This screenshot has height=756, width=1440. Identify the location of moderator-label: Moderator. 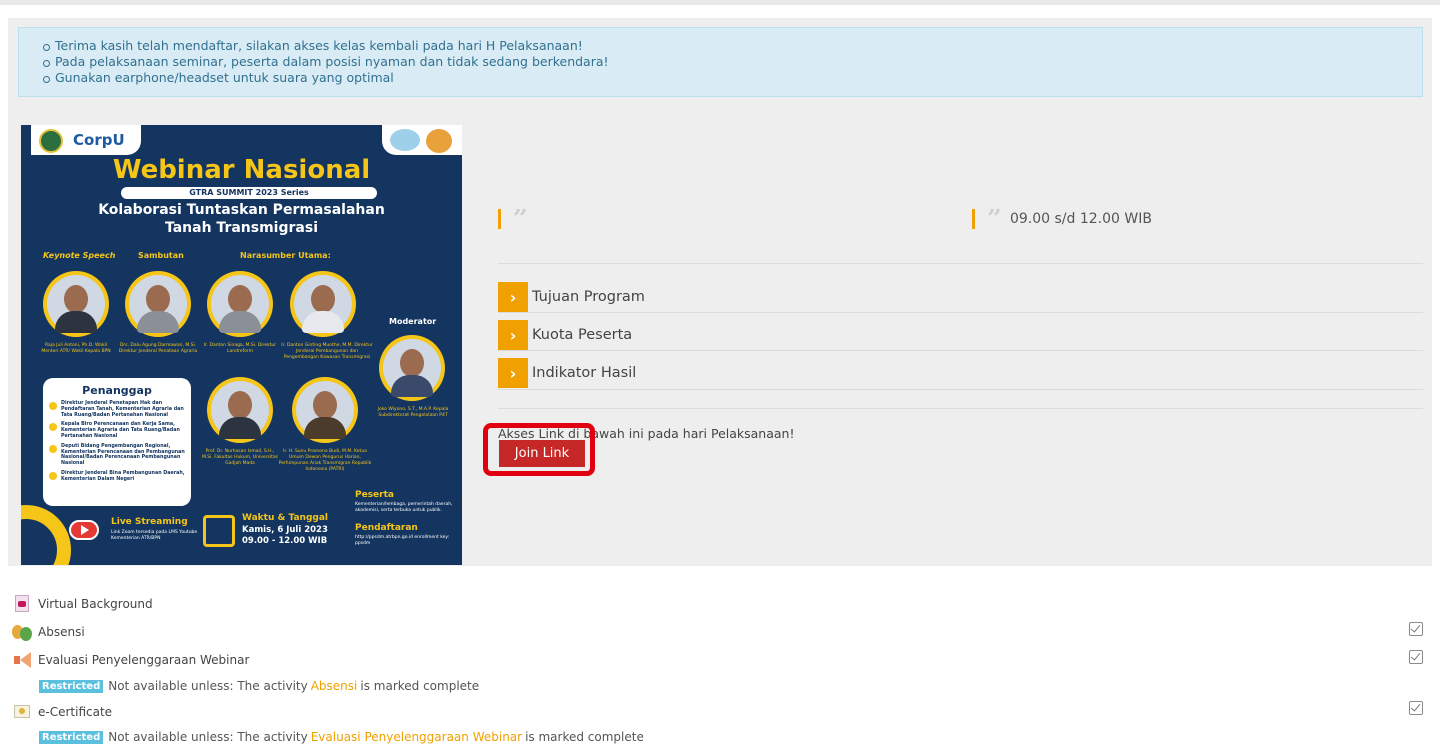
(413, 321).